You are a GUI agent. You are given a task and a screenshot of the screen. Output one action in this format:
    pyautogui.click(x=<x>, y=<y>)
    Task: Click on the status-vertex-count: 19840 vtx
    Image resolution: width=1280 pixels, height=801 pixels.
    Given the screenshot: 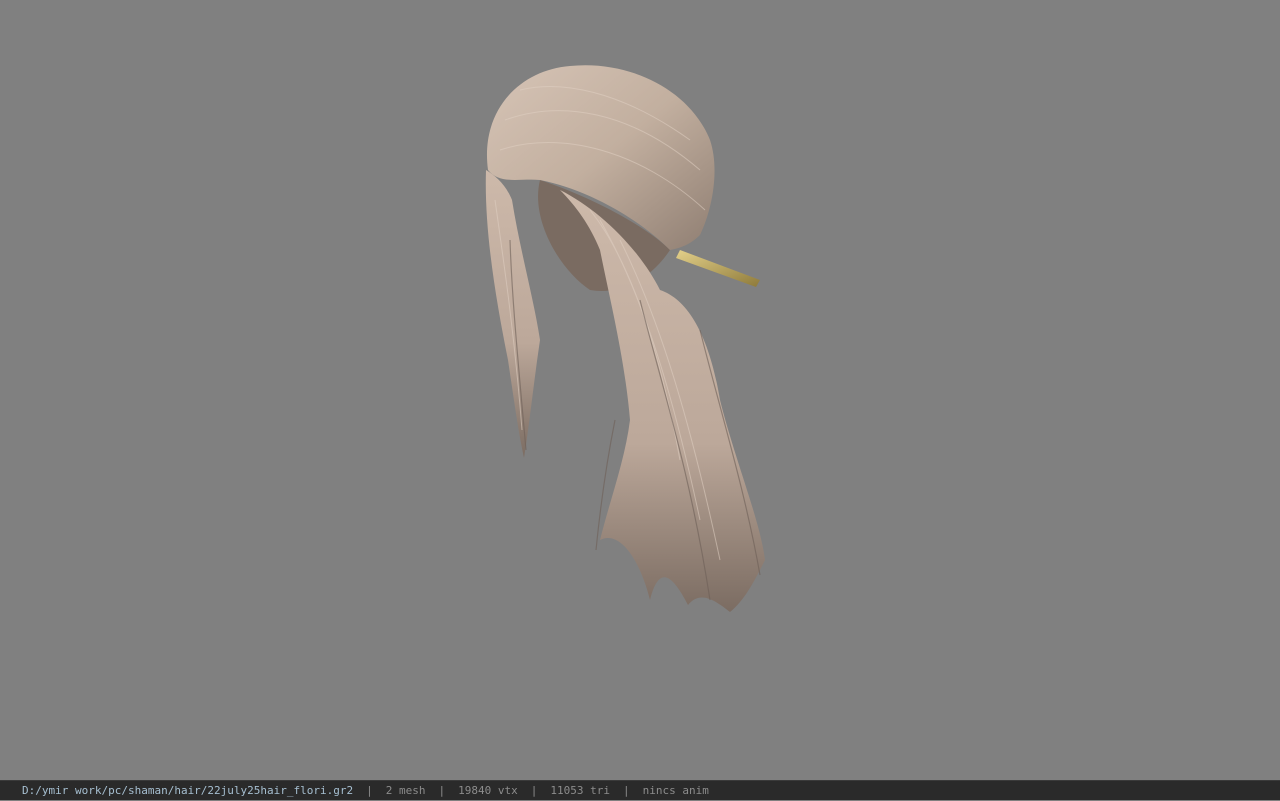 What is the action you would take?
    pyautogui.click(x=488, y=790)
    